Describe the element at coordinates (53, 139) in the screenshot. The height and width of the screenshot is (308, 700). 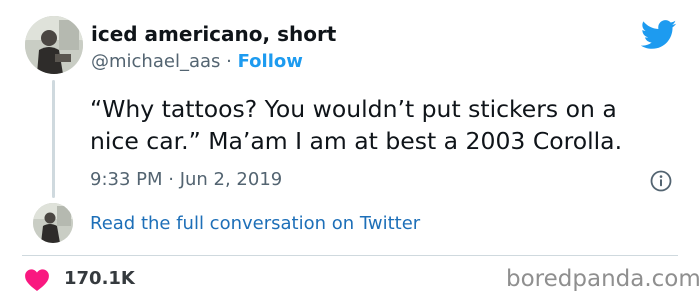
I see `thread-line` at that location.